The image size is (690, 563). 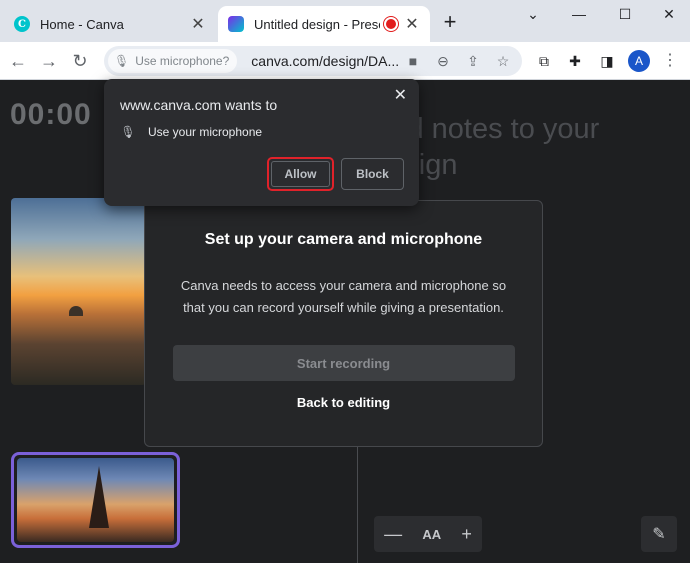 What do you see at coordinates (82, 24) in the screenshot?
I see `tab-title: Home - Canva` at bounding box center [82, 24].